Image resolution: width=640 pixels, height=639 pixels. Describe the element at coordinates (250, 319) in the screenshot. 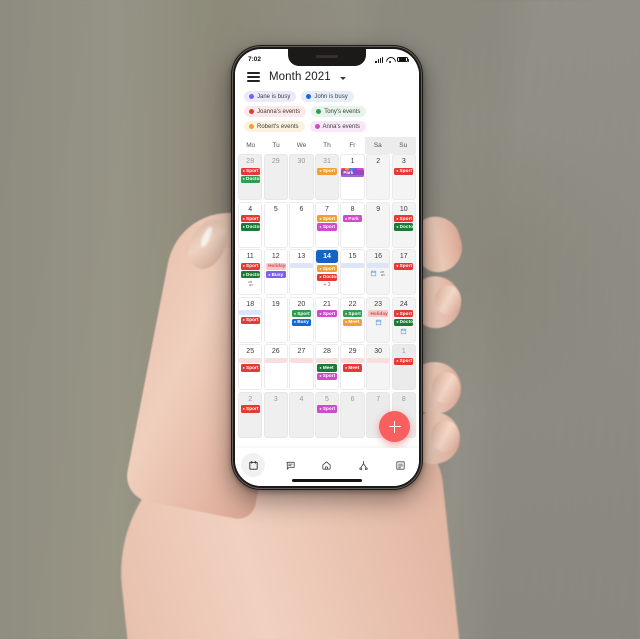

I see `calendar-day-cell: 18 ●Sport` at that location.